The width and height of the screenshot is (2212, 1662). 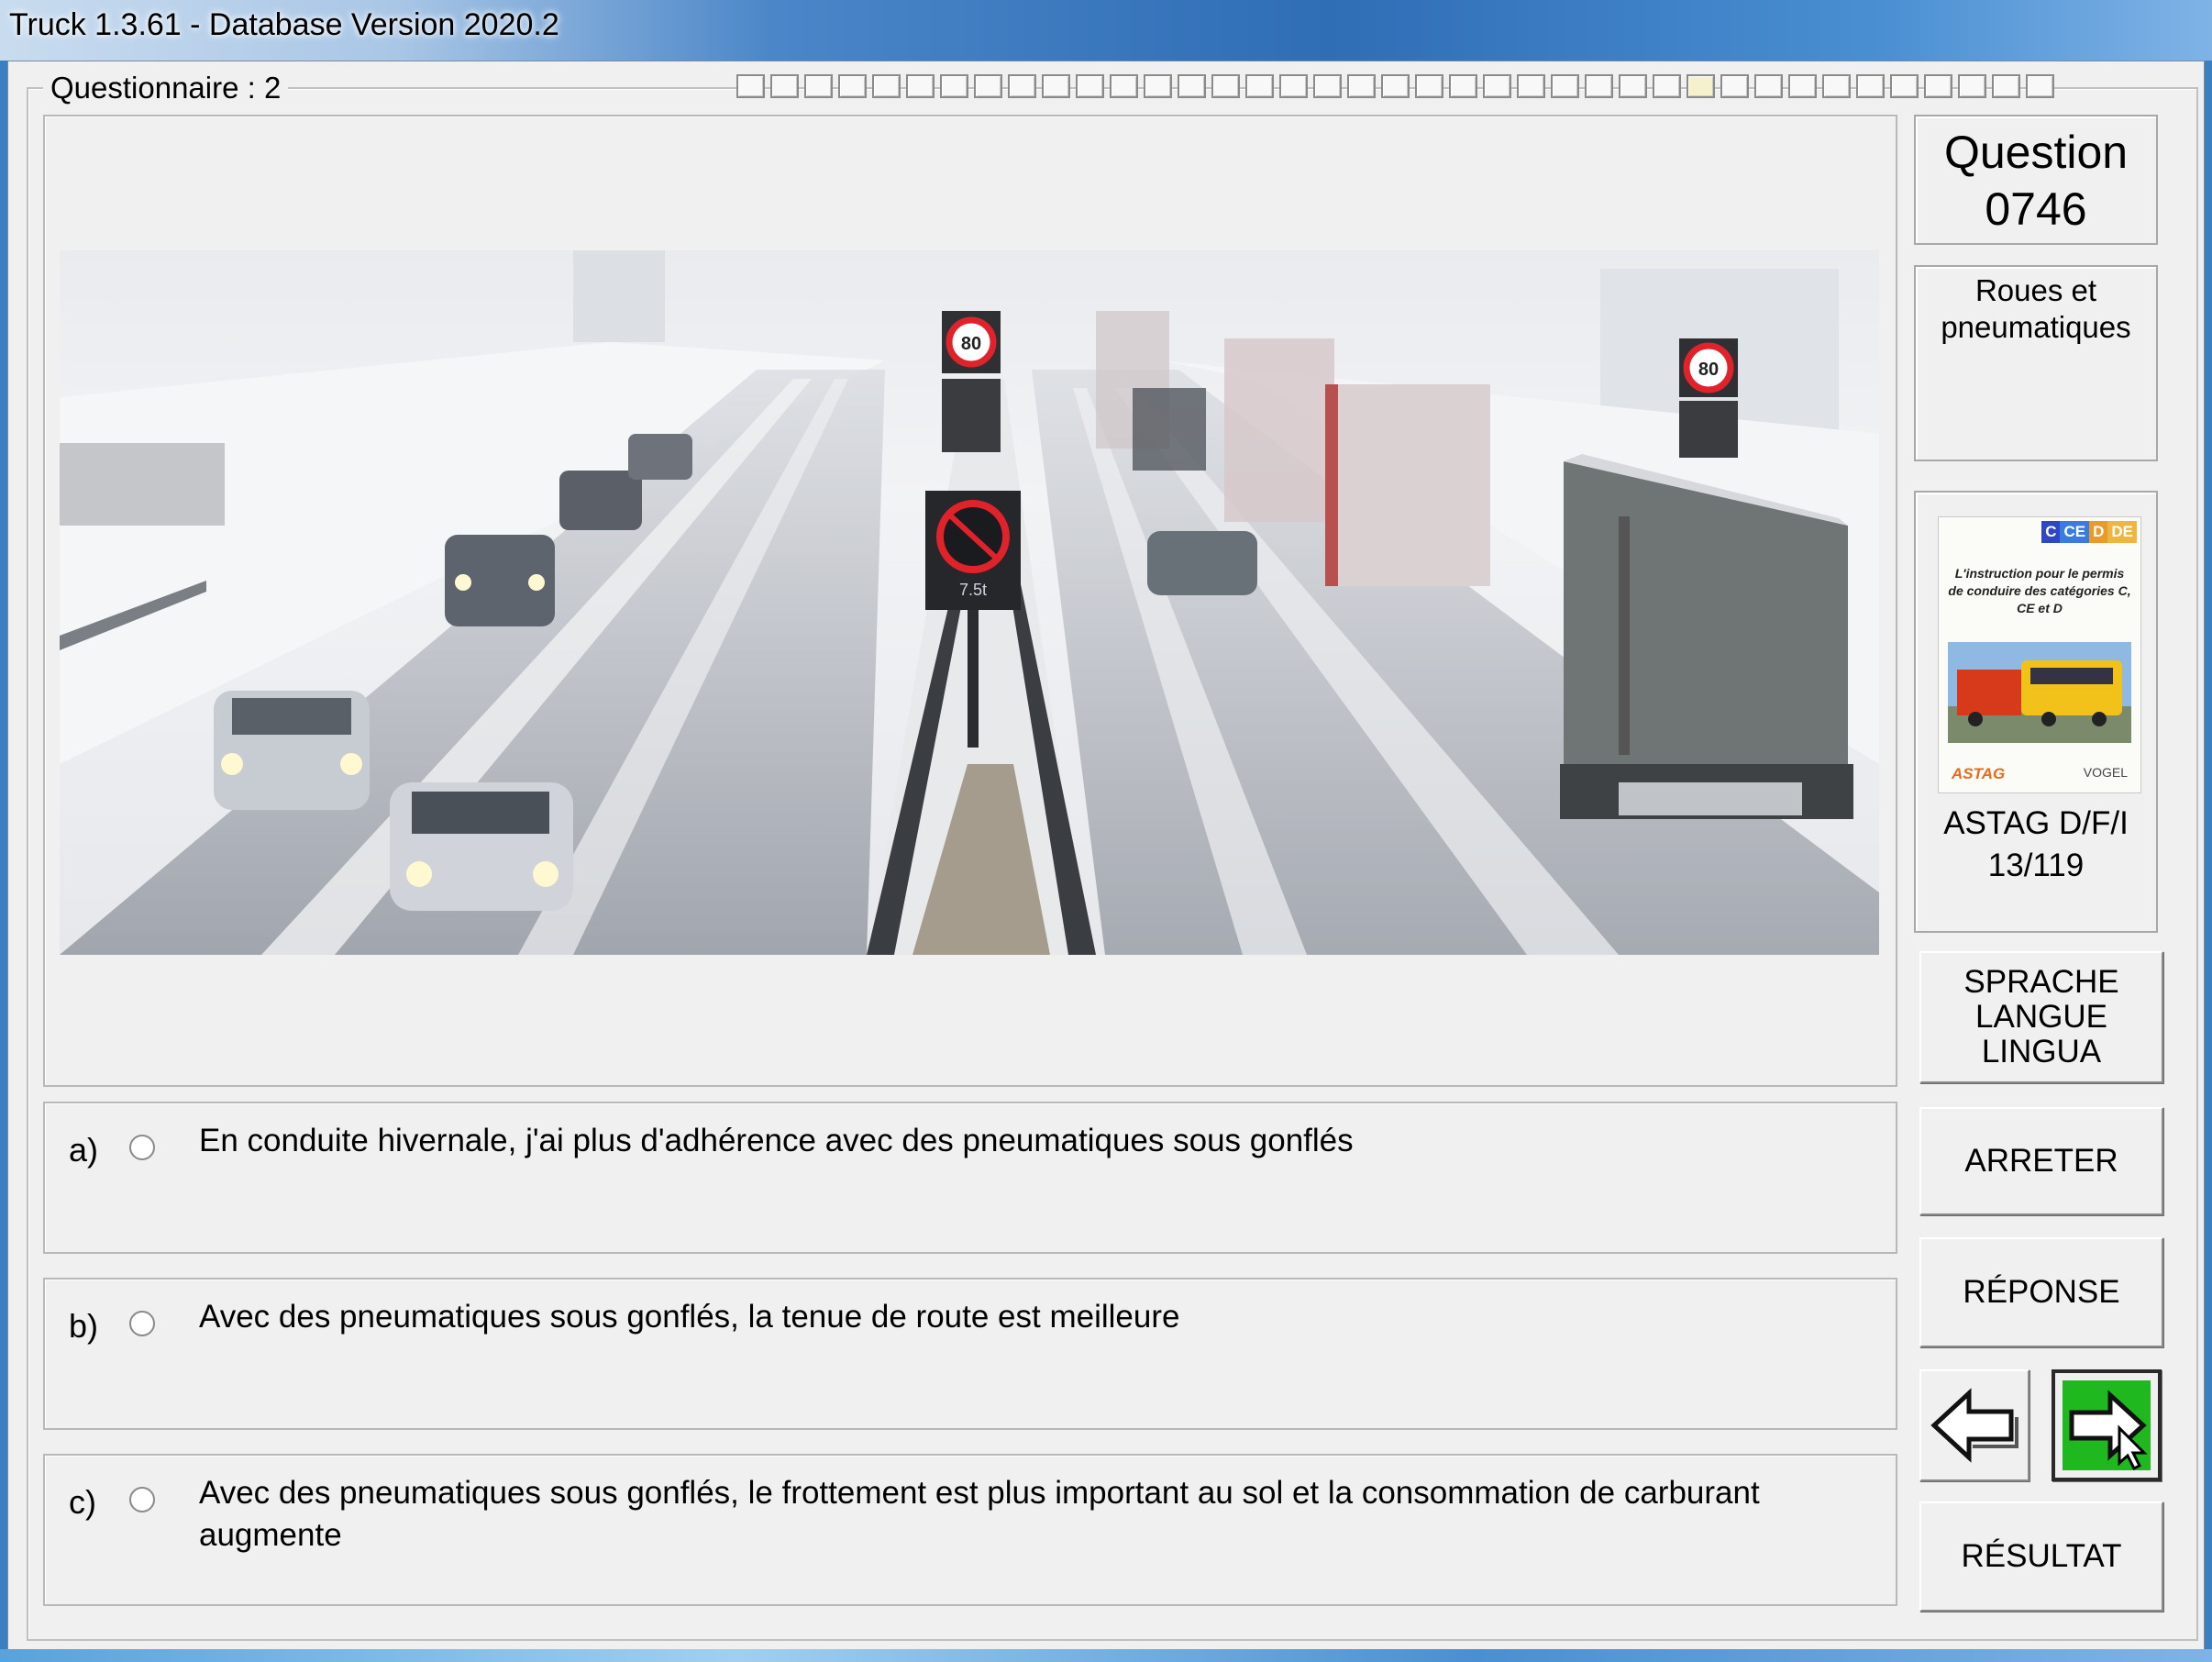 What do you see at coordinates (2036, 209) in the screenshot?
I see `question-number: 0746` at bounding box center [2036, 209].